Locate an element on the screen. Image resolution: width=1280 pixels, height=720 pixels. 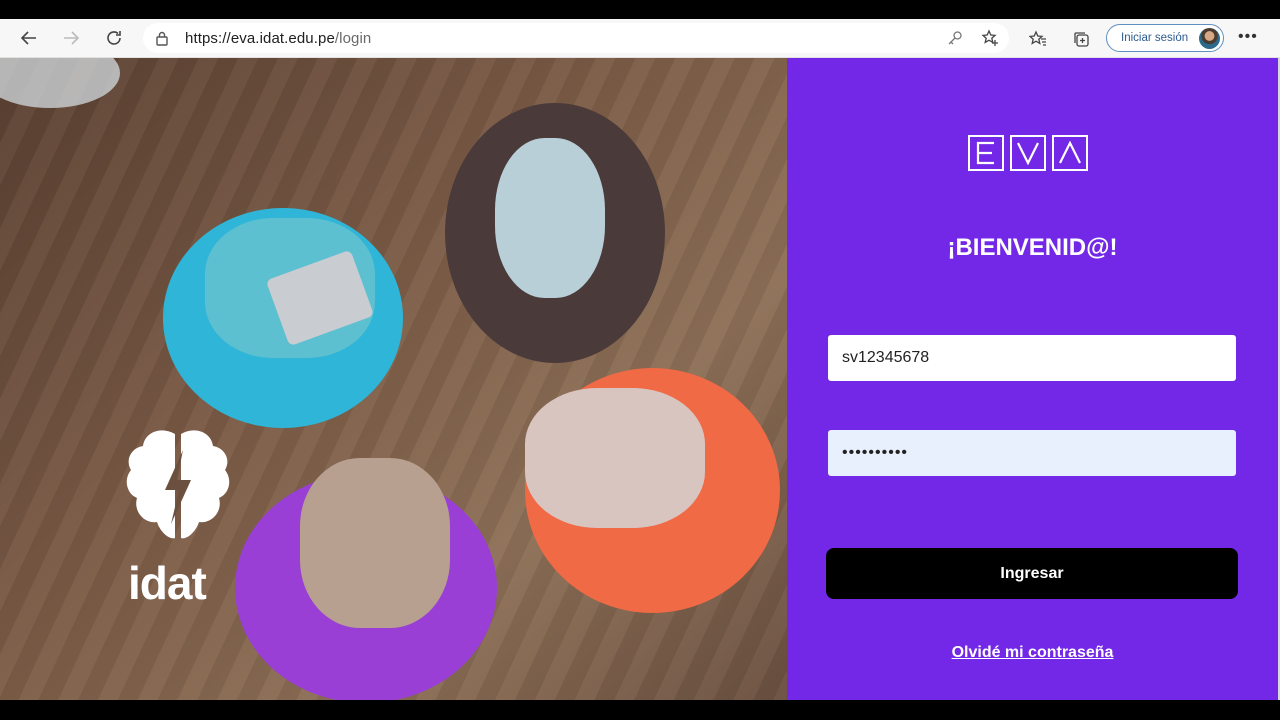
screen-bottom-border is located at coordinates (640, 710).